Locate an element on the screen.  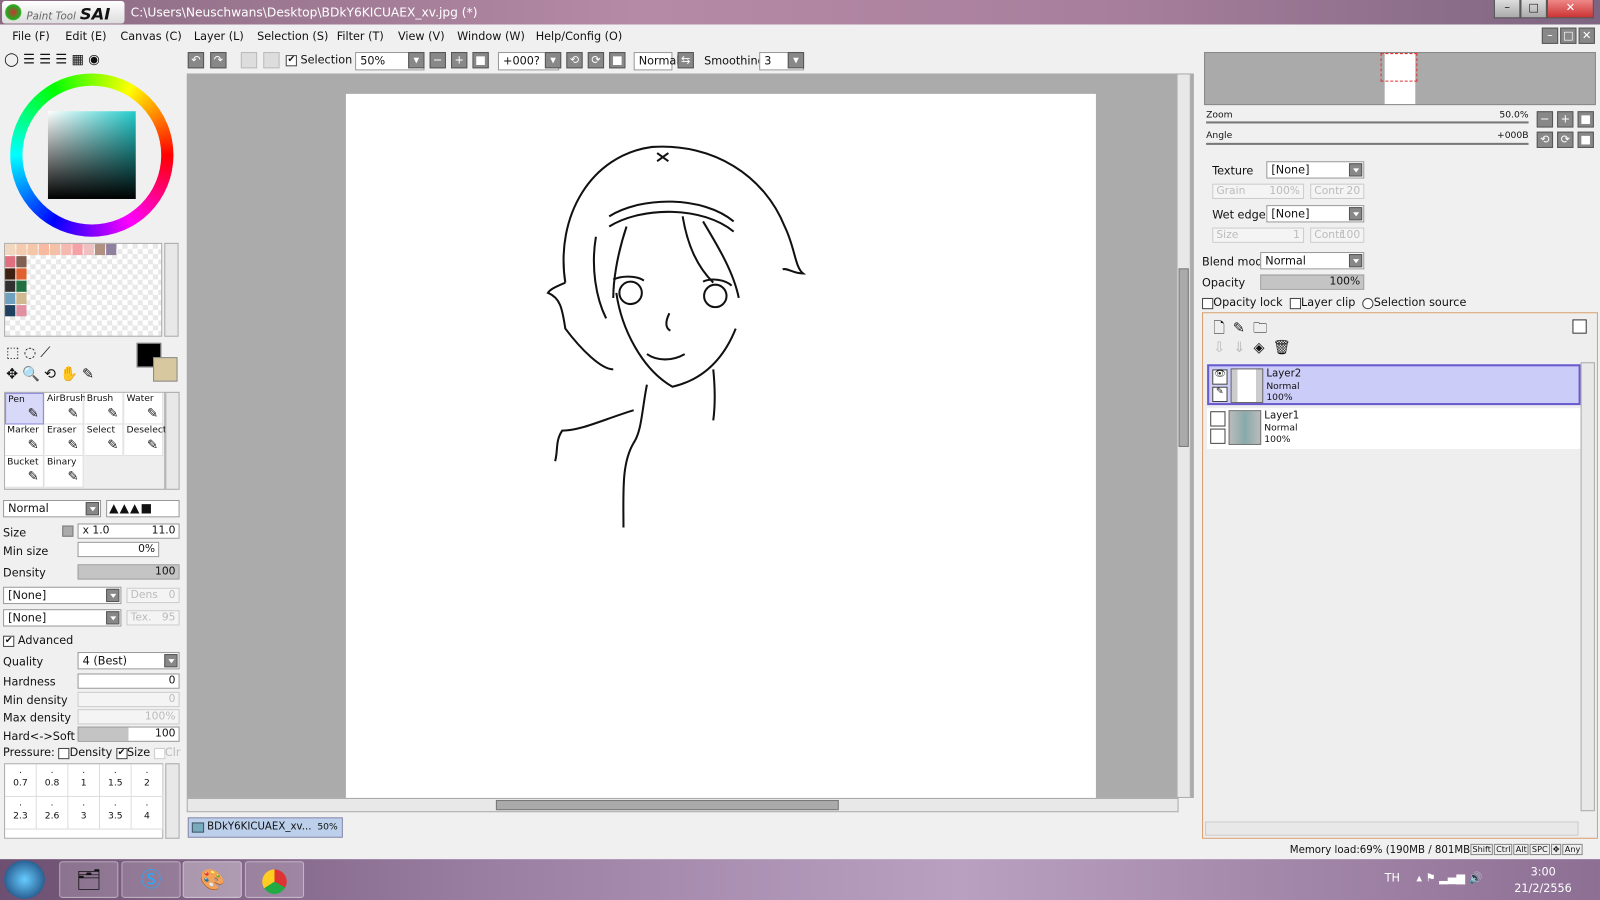
brush-size-preset: · 2.3 is located at coordinates (21, 813).